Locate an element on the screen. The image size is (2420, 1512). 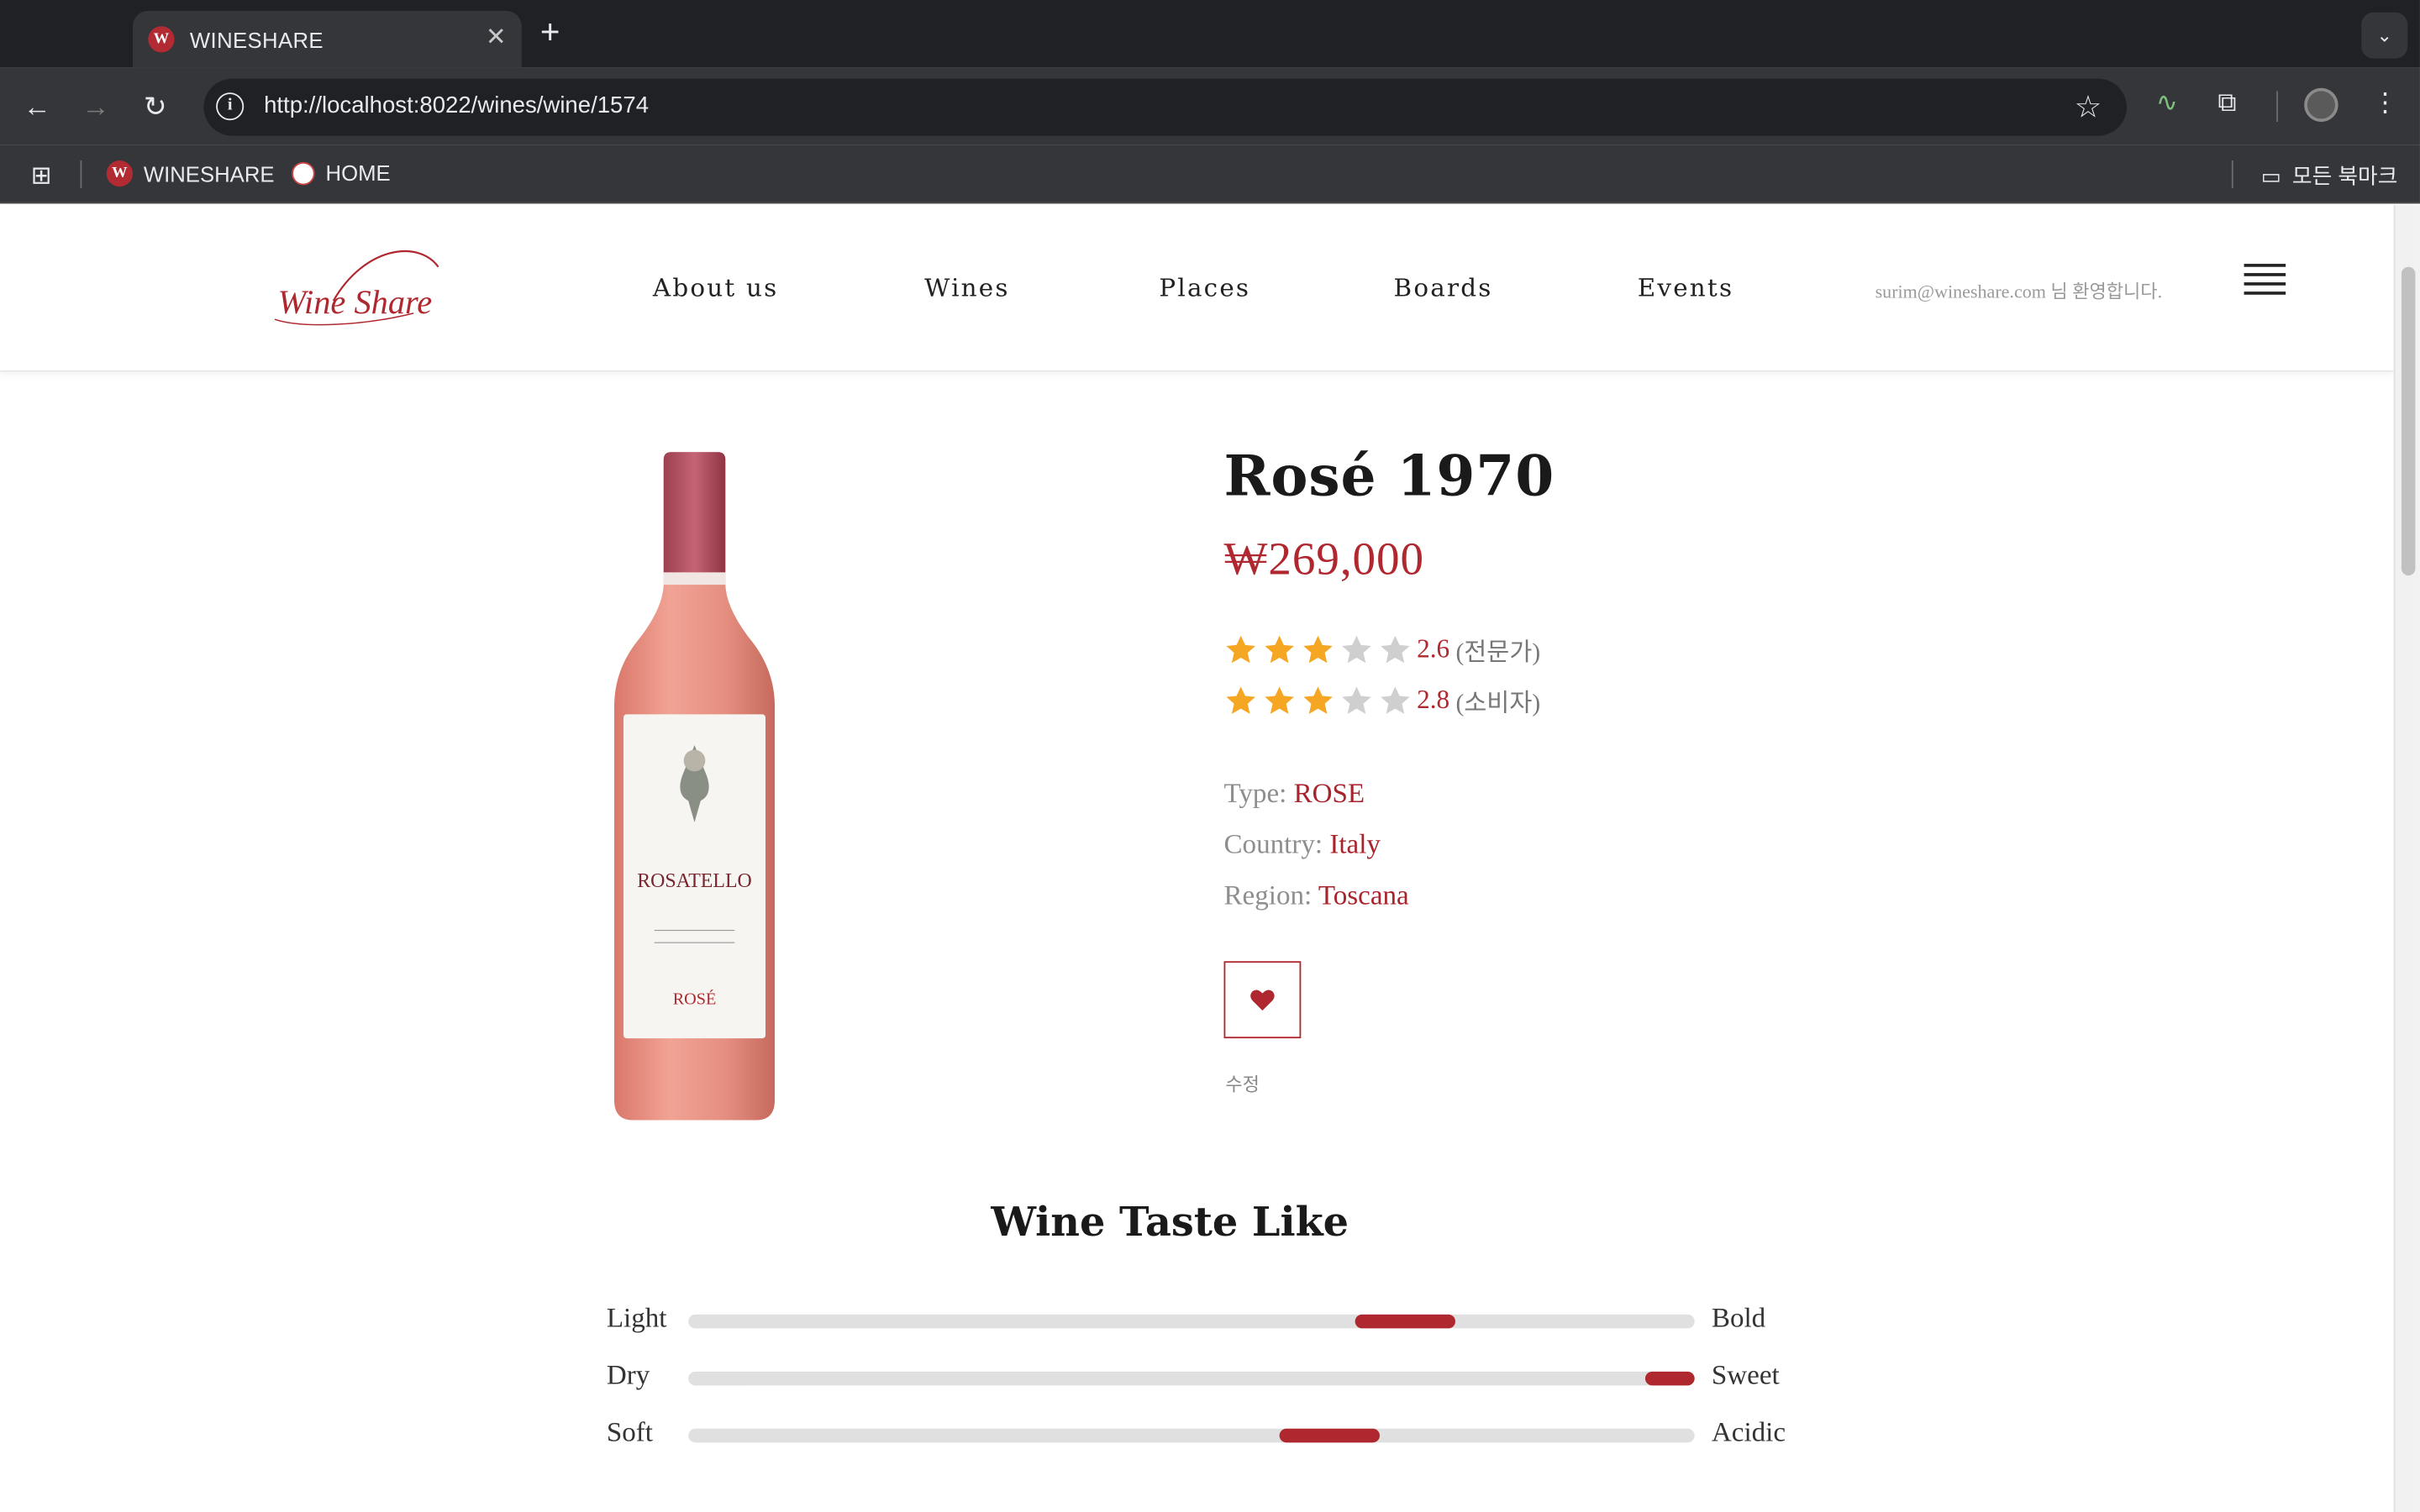
bottle-label-brand: ROSATELLO is located at coordinates (694, 881).